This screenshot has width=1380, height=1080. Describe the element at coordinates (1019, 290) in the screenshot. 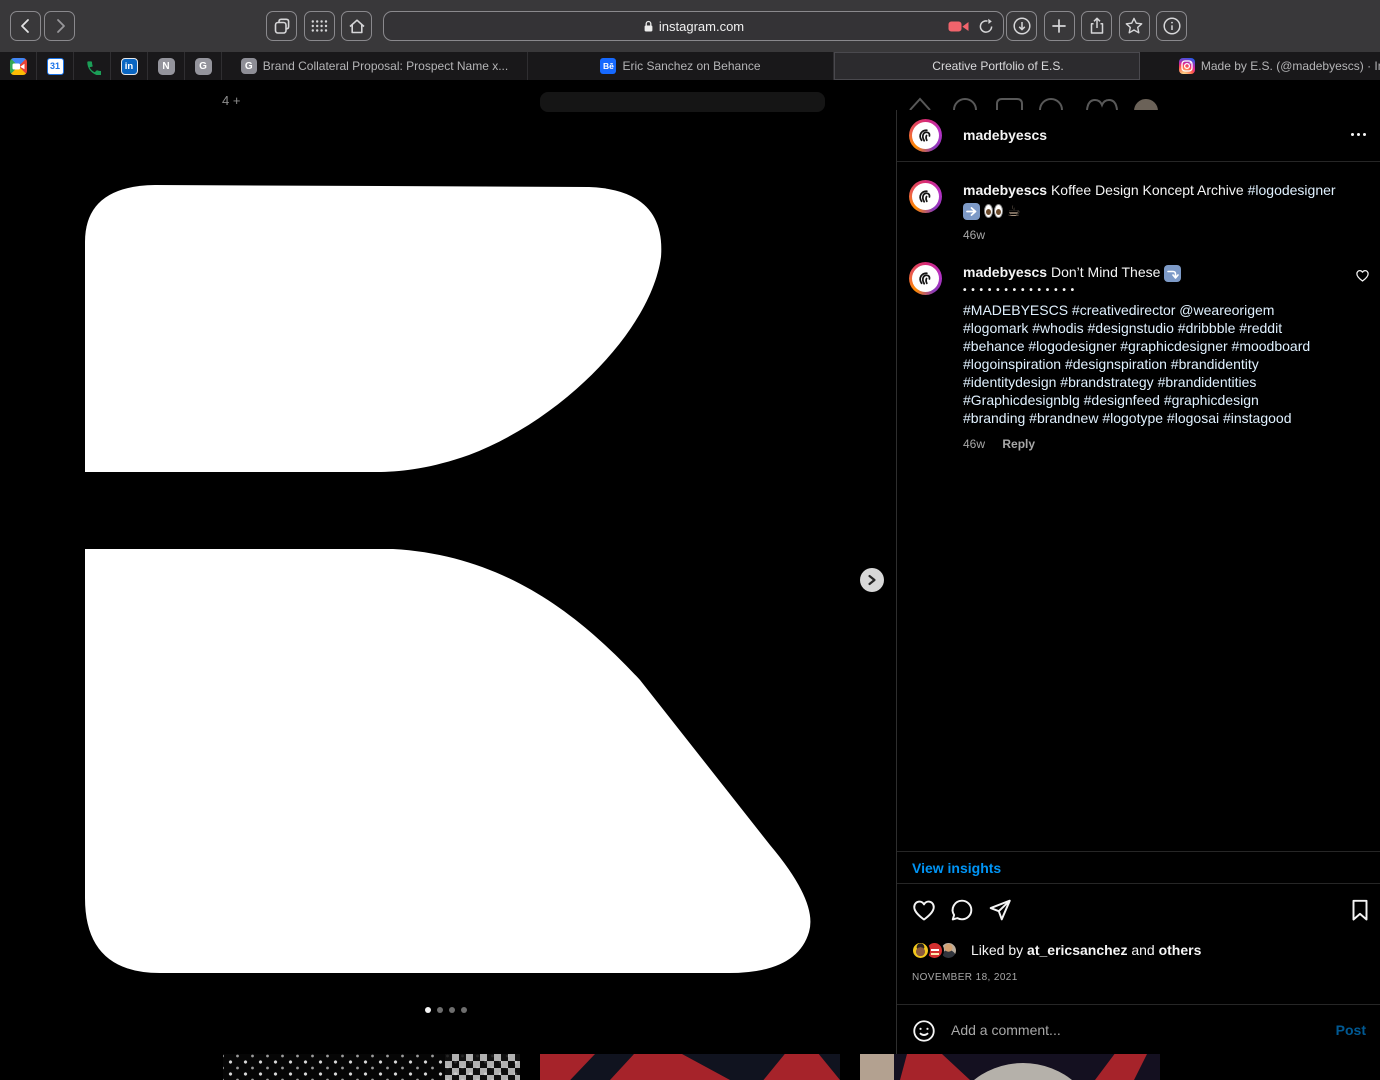

I see `comment-dots-line: • • • • • • • • • • • • • •` at that location.